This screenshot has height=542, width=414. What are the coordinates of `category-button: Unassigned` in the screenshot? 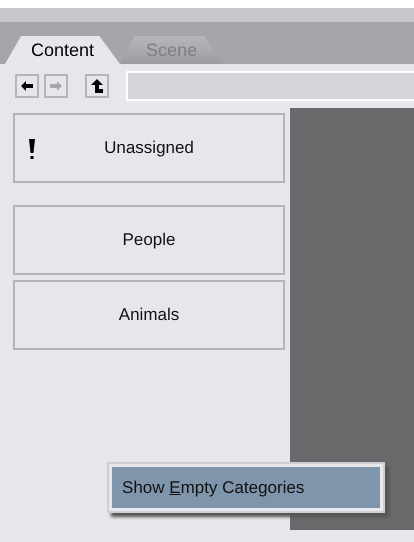 It's located at (149, 148).